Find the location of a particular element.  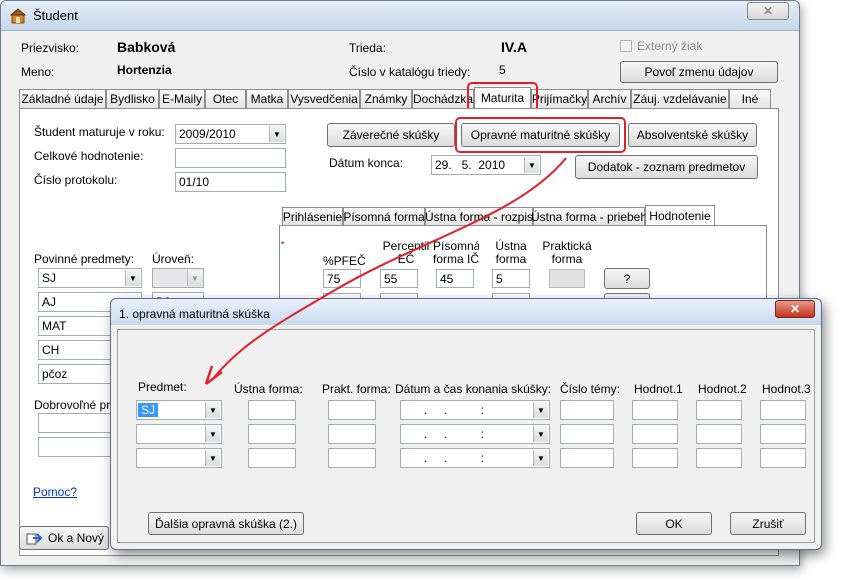

tab-e-maily: E-Maily is located at coordinates (182, 98).